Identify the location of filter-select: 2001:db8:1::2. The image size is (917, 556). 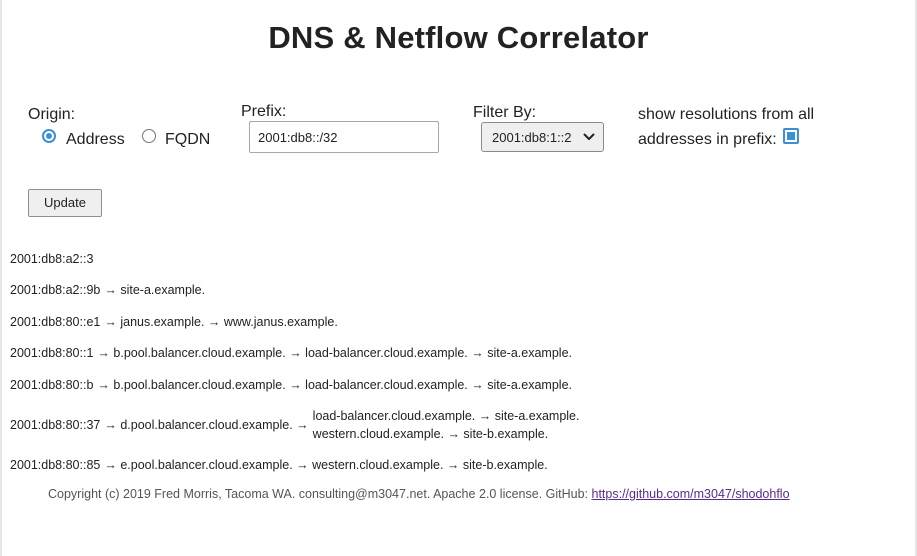
(542, 137).